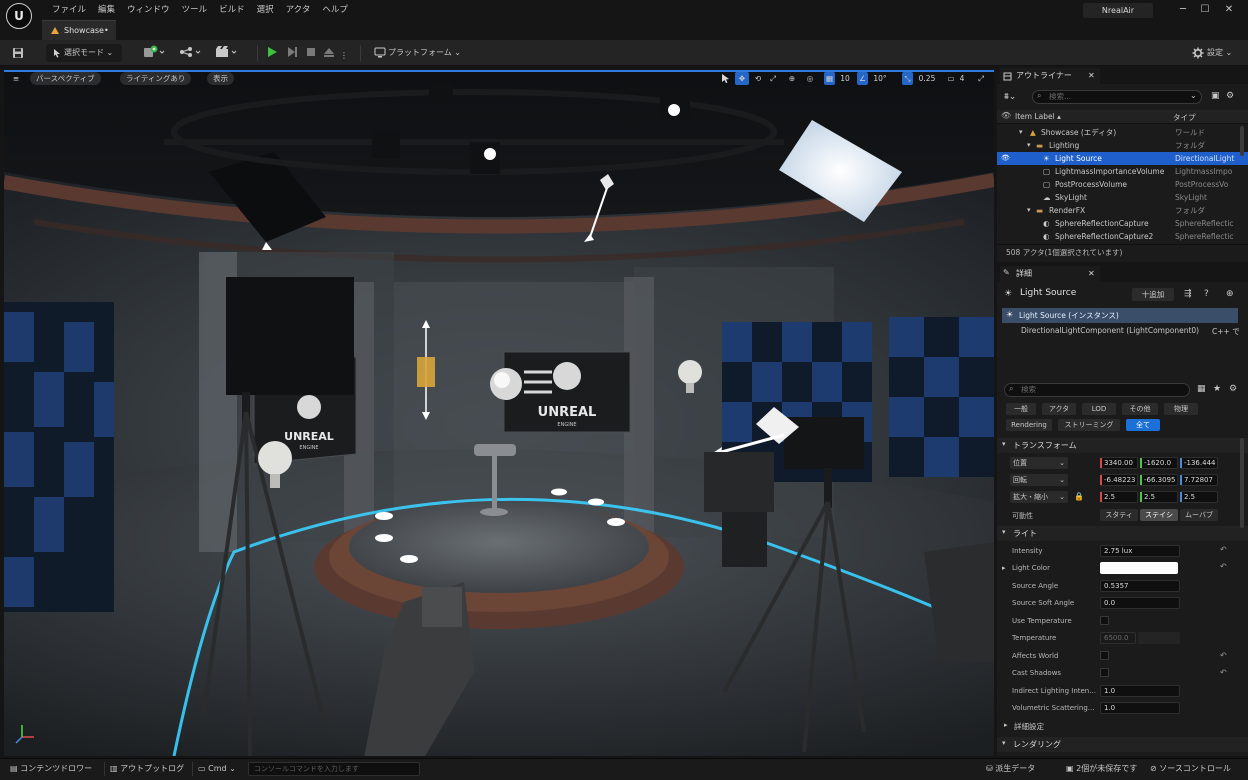 Image resolution: width=1248 pixels, height=780 pixels. What do you see at coordinates (962, 78) in the screenshot?
I see `camera-speed-value: 4` at bounding box center [962, 78].